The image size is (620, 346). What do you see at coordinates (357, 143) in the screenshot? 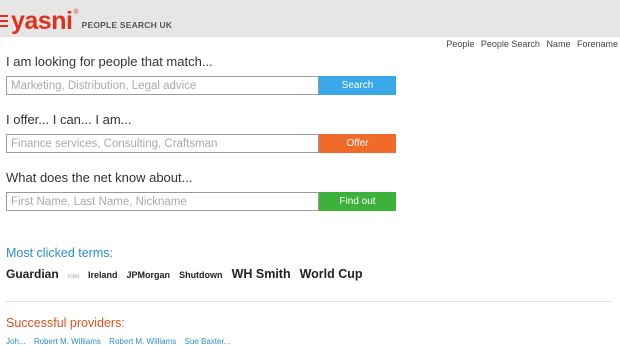
I see `offer-button: Offer` at bounding box center [357, 143].